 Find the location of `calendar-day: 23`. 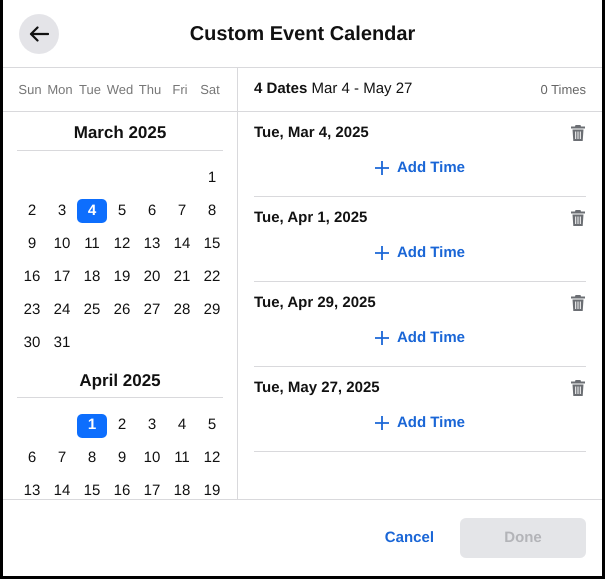

calendar-day: 23 is located at coordinates (32, 310).